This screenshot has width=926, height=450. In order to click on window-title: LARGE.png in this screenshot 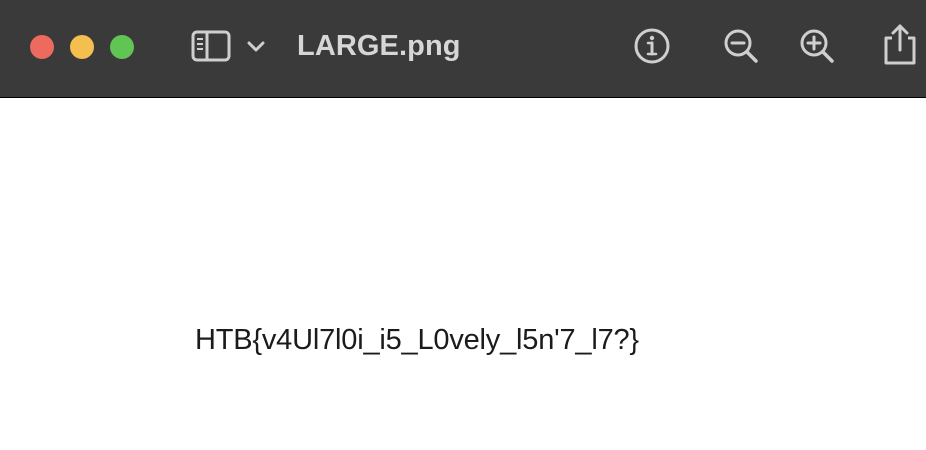, I will do `click(379, 46)`.